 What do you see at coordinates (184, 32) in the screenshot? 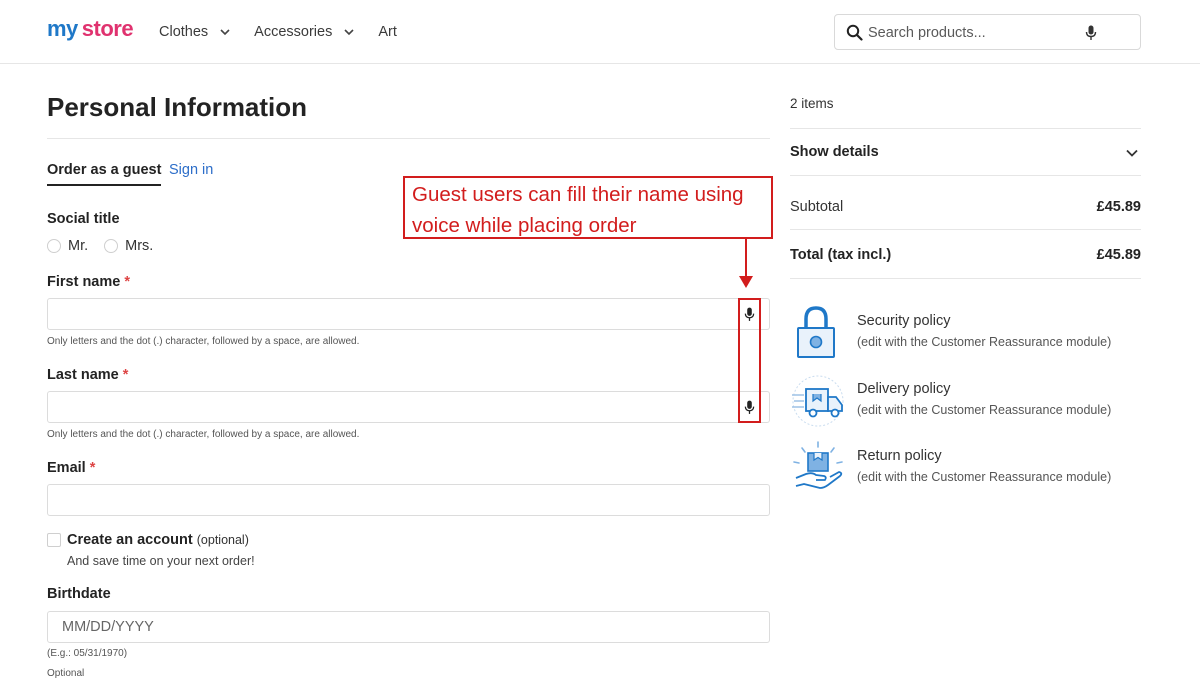
I see `nav-label-clothes: Clothes` at bounding box center [184, 32].